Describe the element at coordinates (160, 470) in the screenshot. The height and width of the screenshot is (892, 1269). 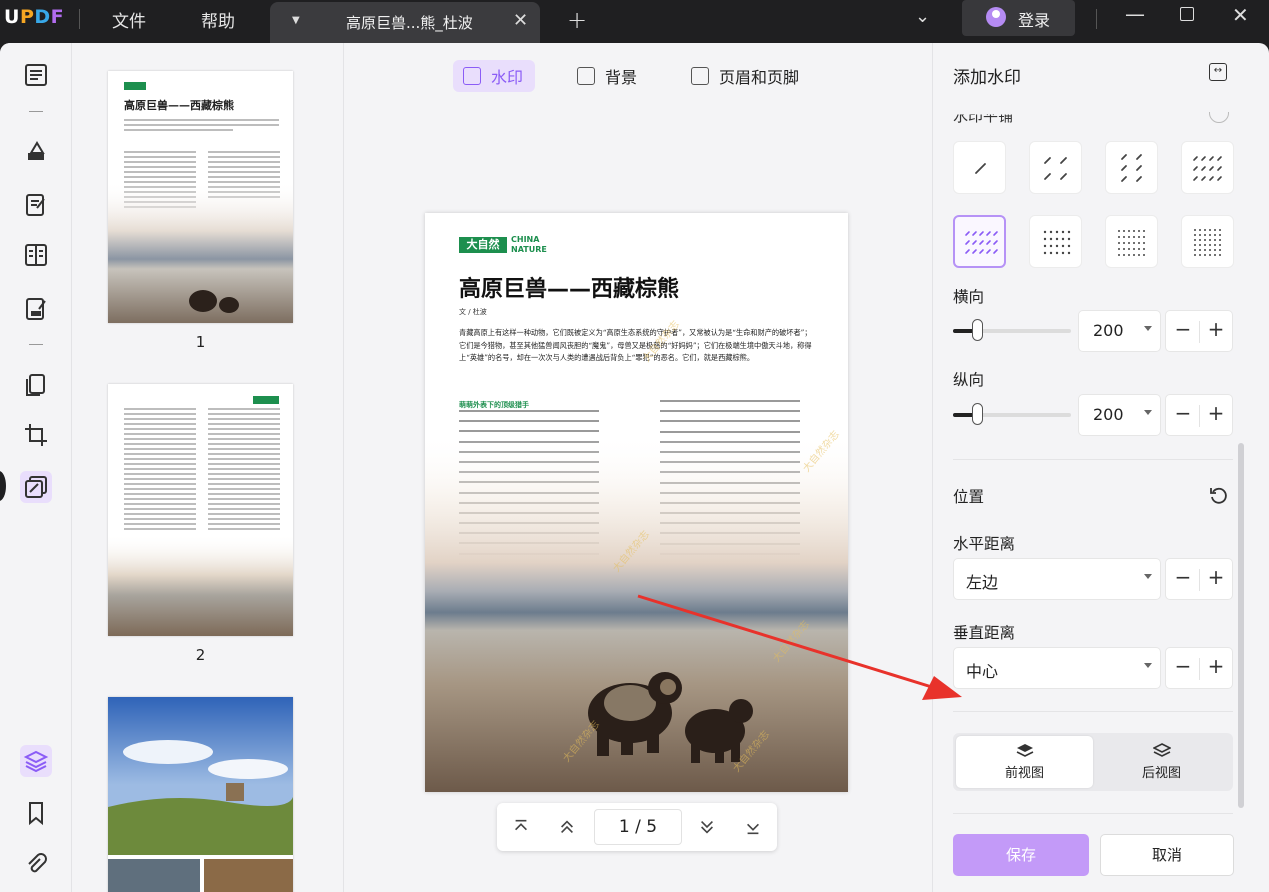
I see `thumb-text` at that location.